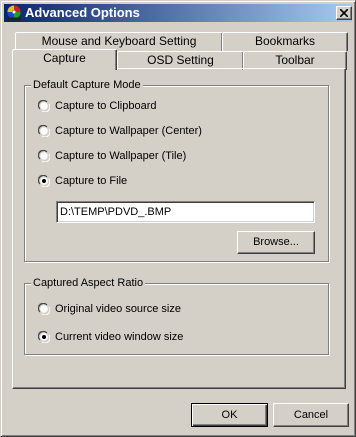  Describe the element at coordinates (14, 13) in the screenshot. I see `dvd-app-icon` at that location.